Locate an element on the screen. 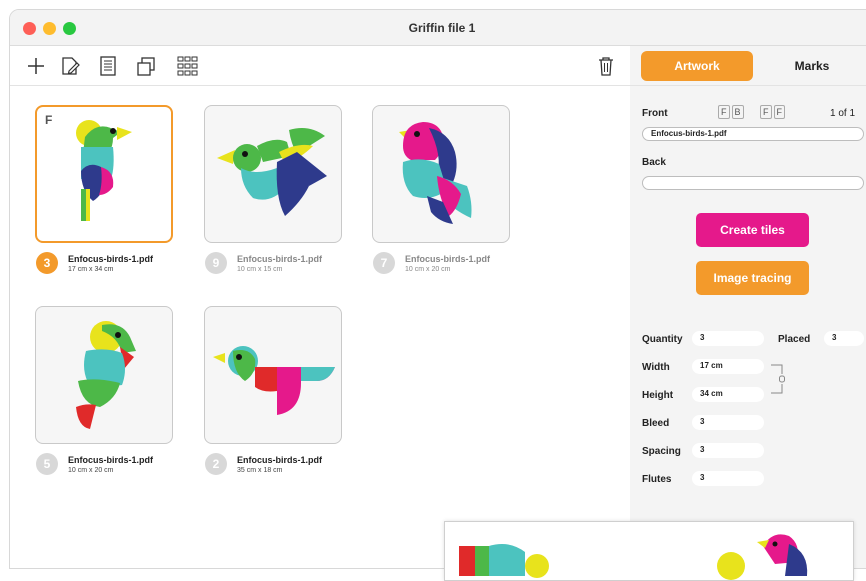 This screenshot has width=866, height=581. spacing-label: Spacing is located at coordinates (661, 451).